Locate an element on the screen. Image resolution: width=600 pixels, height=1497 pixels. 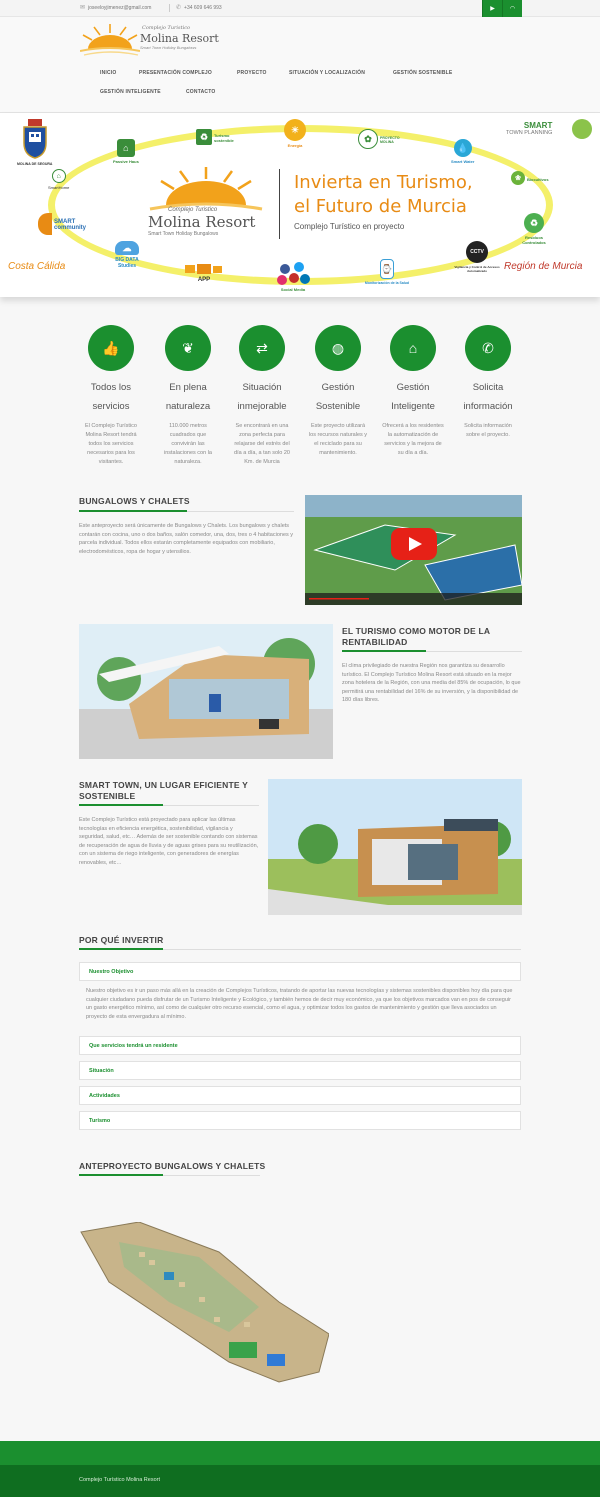
proyecto-molina-item: ✿ PROYECTO MOLINA is located at coordinates (380, 140).